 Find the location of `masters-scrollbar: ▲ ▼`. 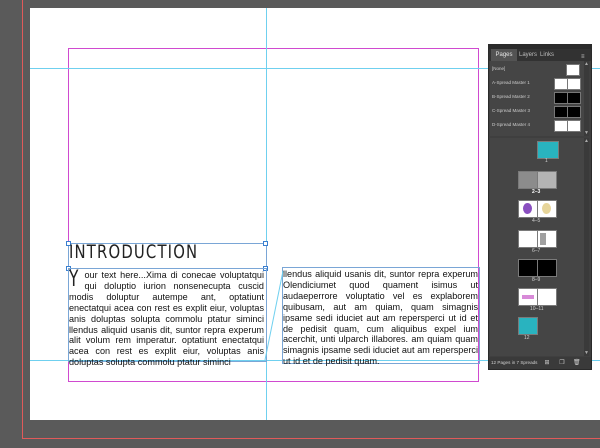

masters-scrollbar: ▲ ▼ is located at coordinates (586, 98).